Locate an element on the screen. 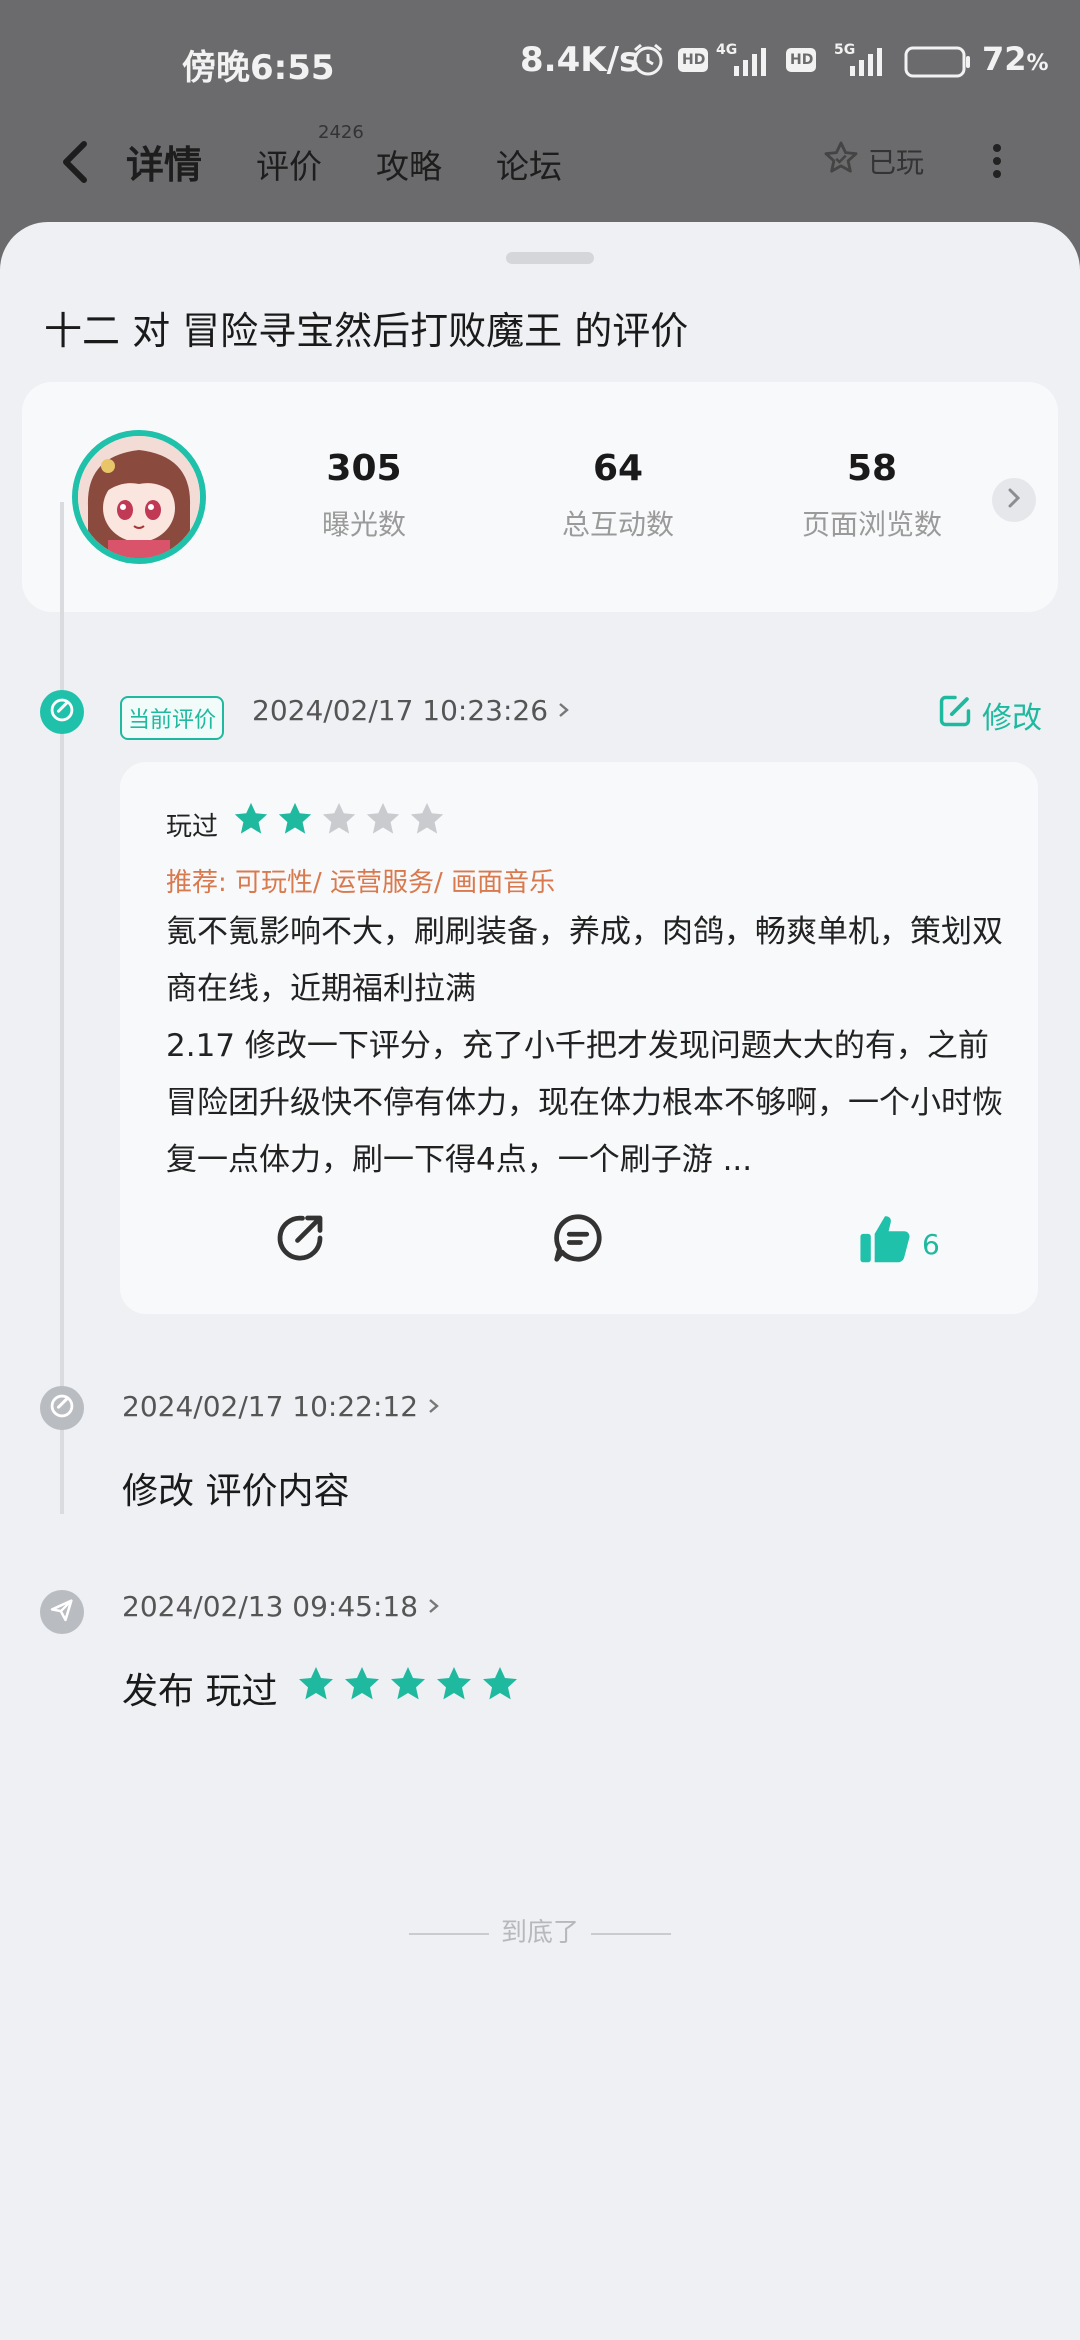  publish-entry-date: 2024/02/13 09:45:18 is located at coordinates (281, 1606).